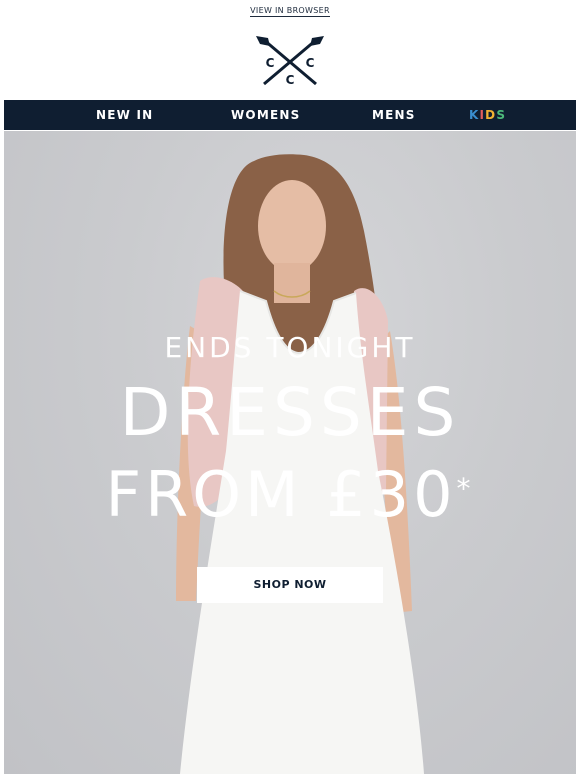  I want to click on shop-now-button: SHOP NOW, so click(290, 585).